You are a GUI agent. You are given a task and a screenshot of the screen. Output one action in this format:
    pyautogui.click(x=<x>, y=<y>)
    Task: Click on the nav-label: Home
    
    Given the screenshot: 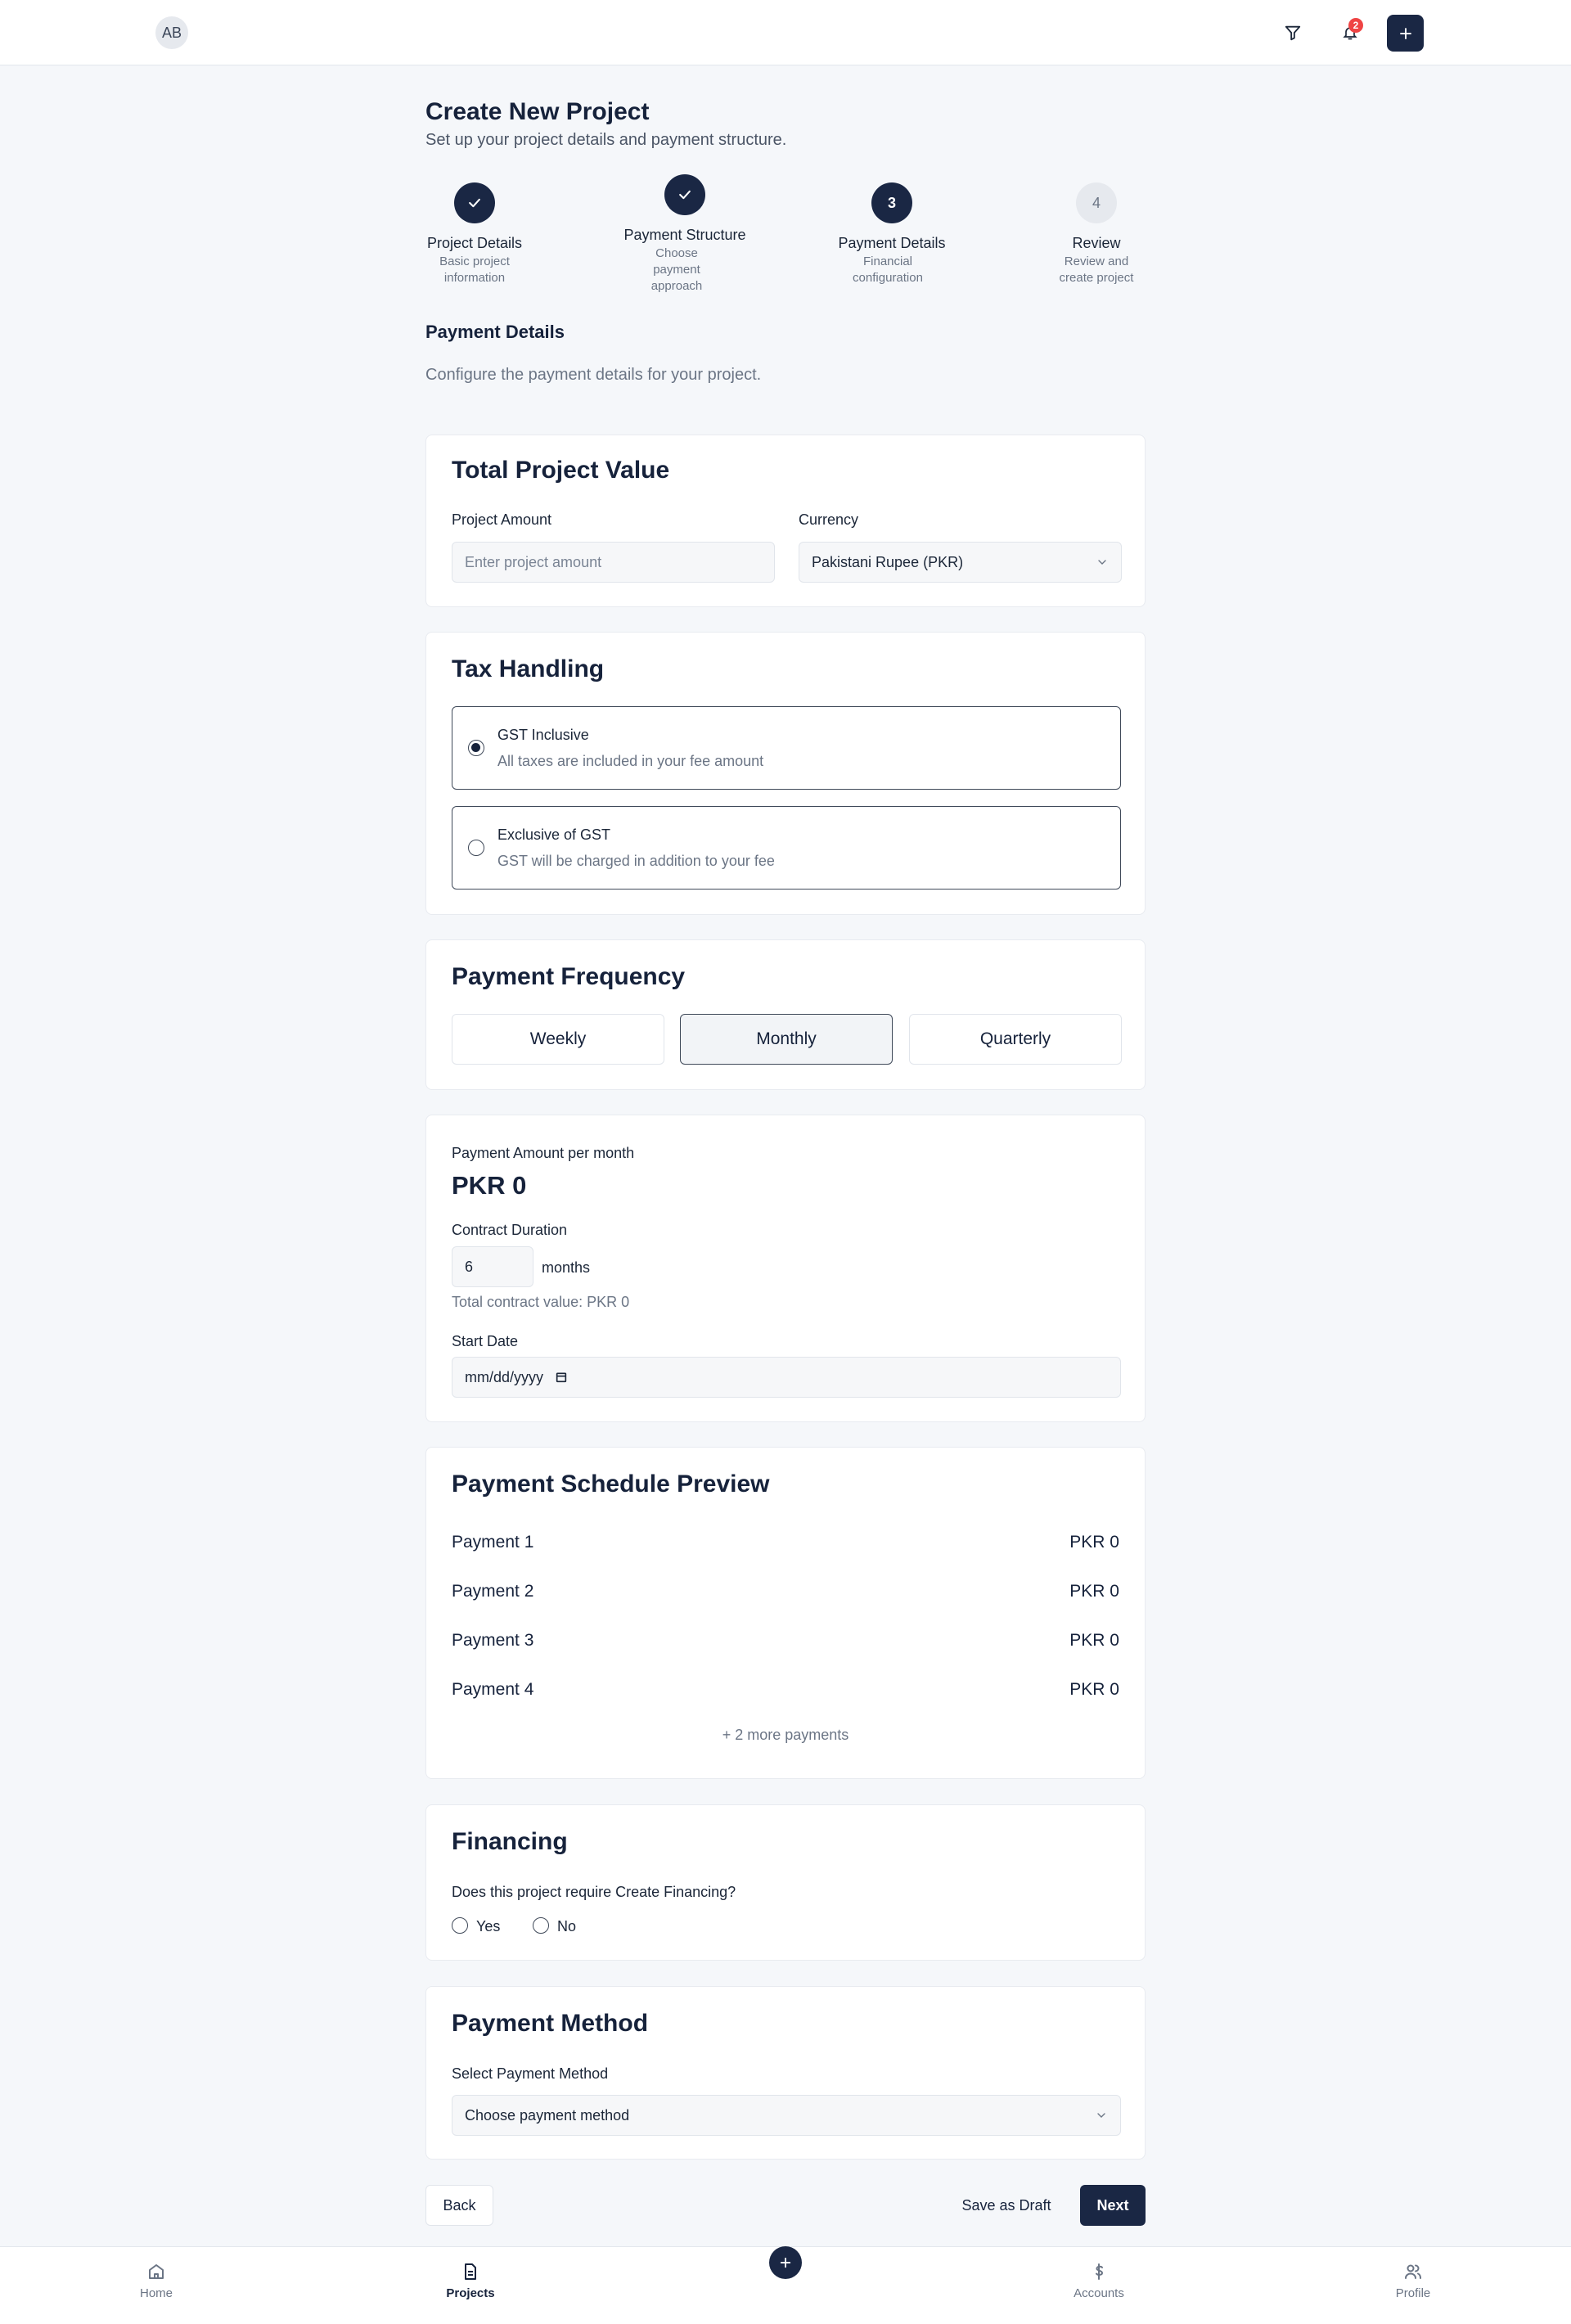 What is the action you would take?
    pyautogui.click(x=156, y=2293)
    